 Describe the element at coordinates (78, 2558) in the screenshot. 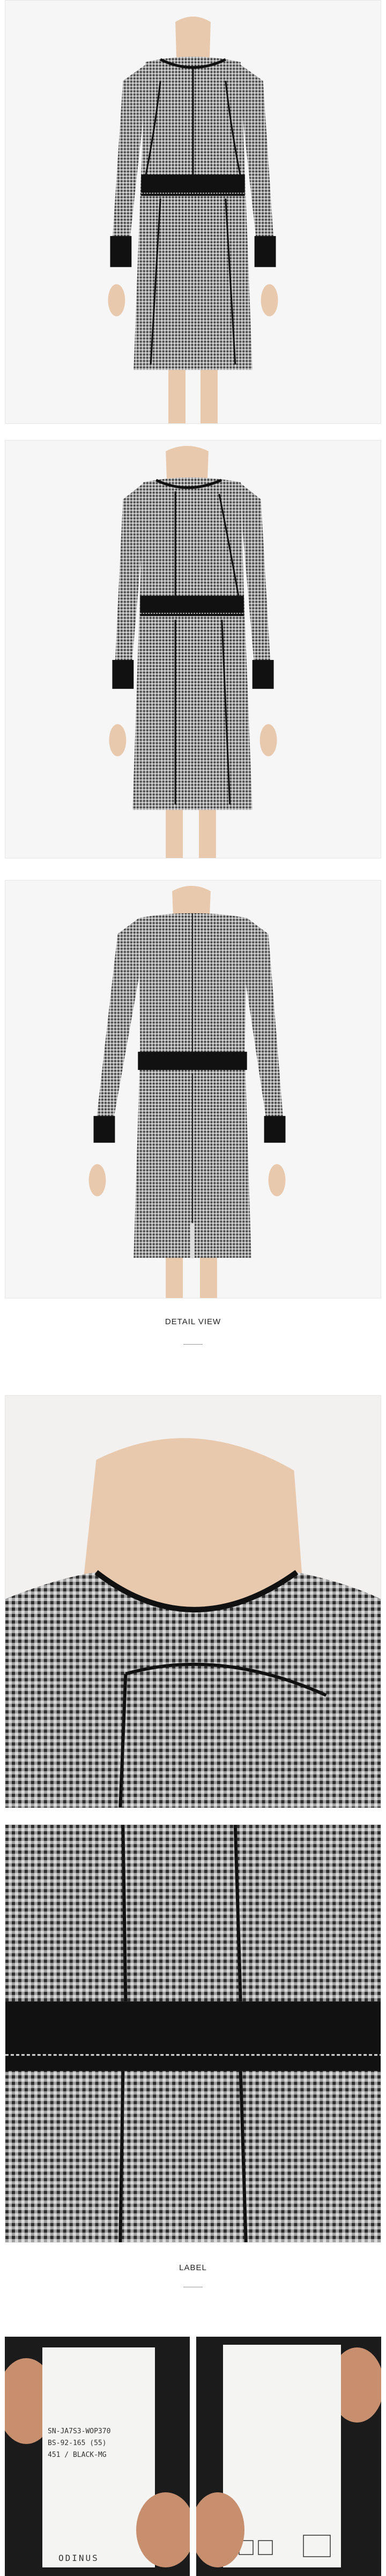

I see `label-brand-text: ODINUS` at that location.